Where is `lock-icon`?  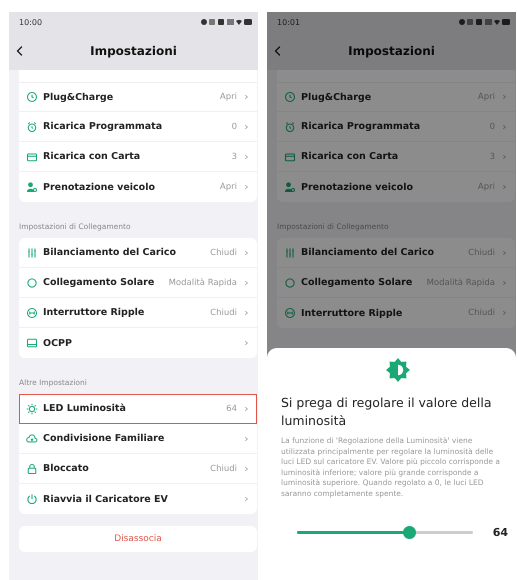 lock-icon is located at coordinates (32, 468).